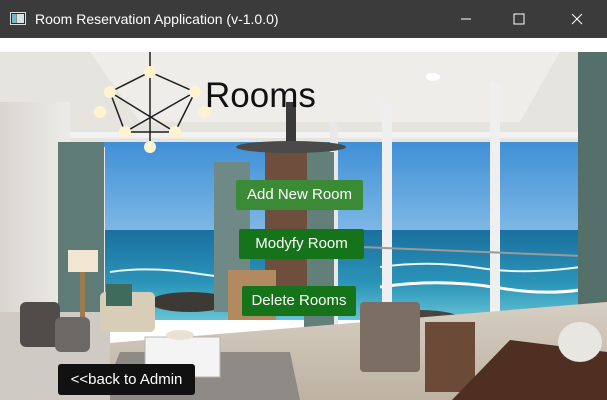 The width and height of the screenshot is (607, 400). I want to click on title-bar: Room Reservation Application (v-1.0.0), so click(303, 19).